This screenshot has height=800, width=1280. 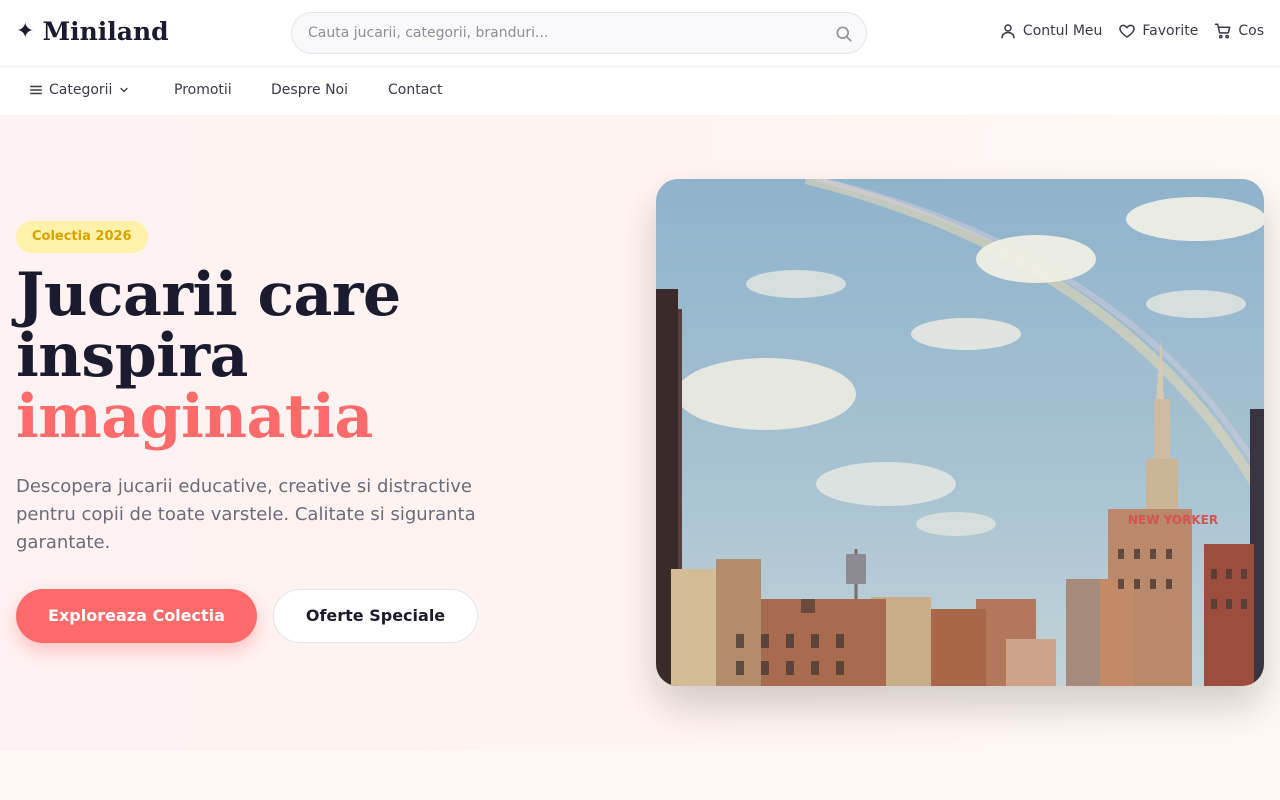 I want to click on account-actions: Contul Meu Favorite Cos, so click(x=1131, y=31).